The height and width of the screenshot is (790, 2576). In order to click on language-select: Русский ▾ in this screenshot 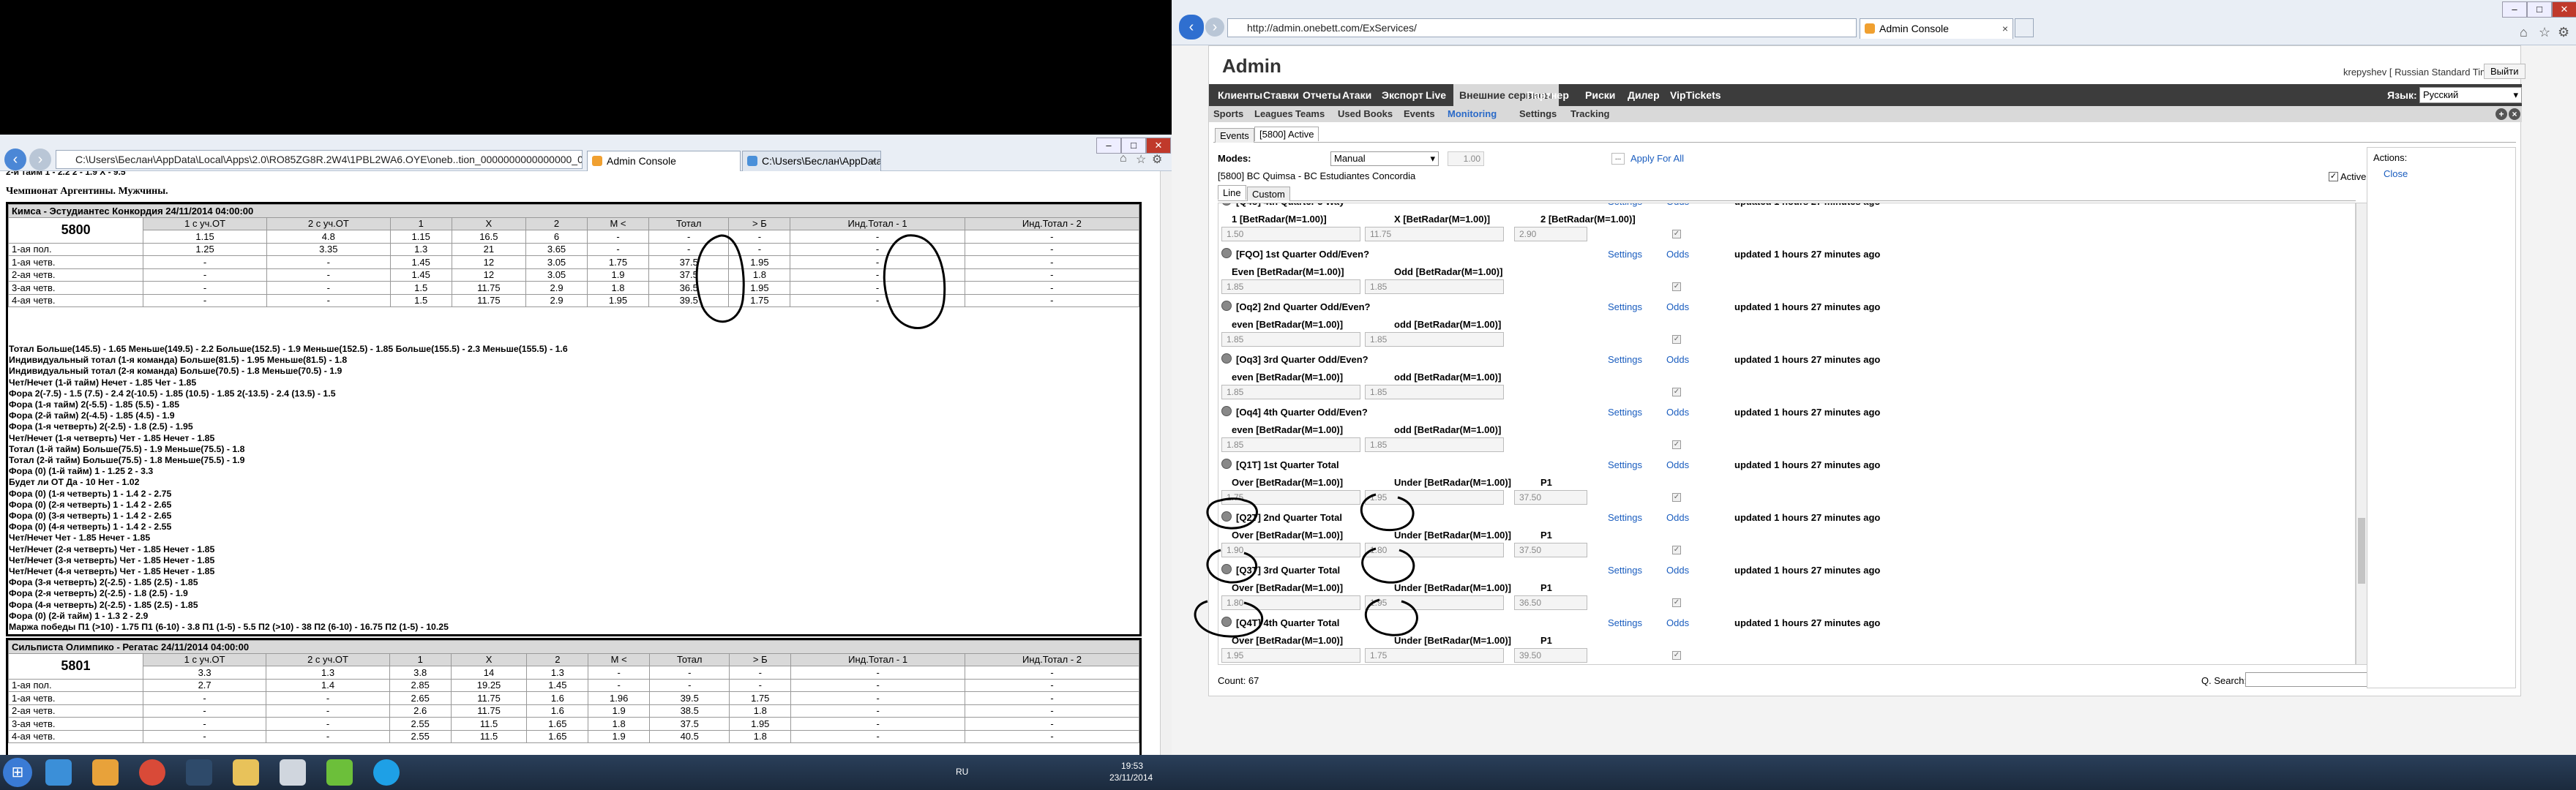, I will do `click(2470, 95)`.